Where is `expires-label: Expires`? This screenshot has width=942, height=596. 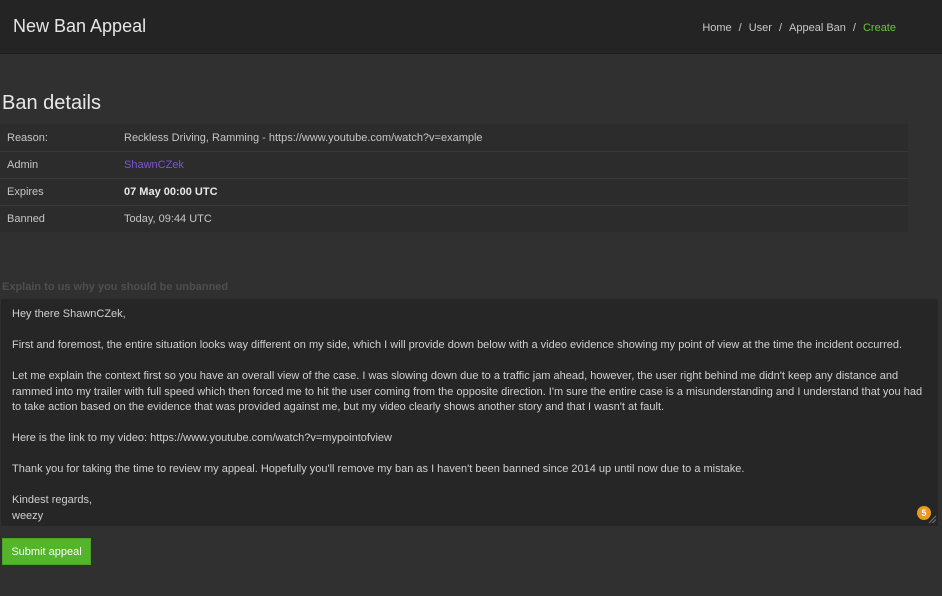
expires-label: Expires is located at coordinates (25, 192).